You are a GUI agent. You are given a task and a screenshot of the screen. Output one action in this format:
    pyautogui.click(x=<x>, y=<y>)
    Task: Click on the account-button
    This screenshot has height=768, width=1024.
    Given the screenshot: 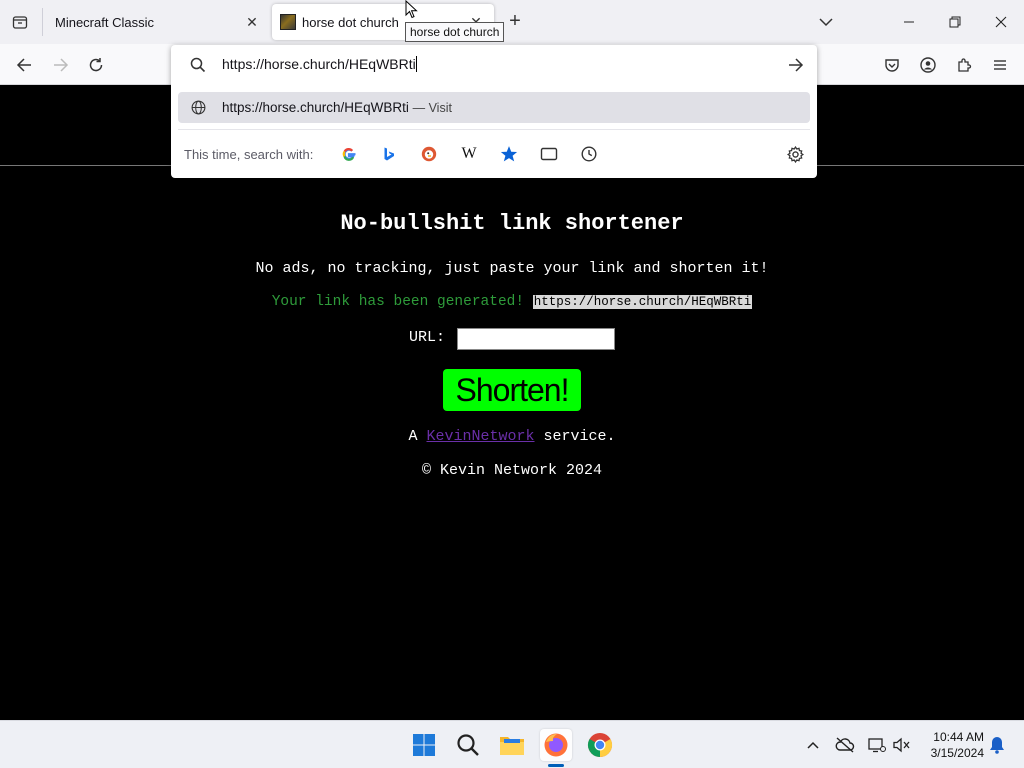 What is the action you would take?
    pyautogui.click(x=928, y=65)
    